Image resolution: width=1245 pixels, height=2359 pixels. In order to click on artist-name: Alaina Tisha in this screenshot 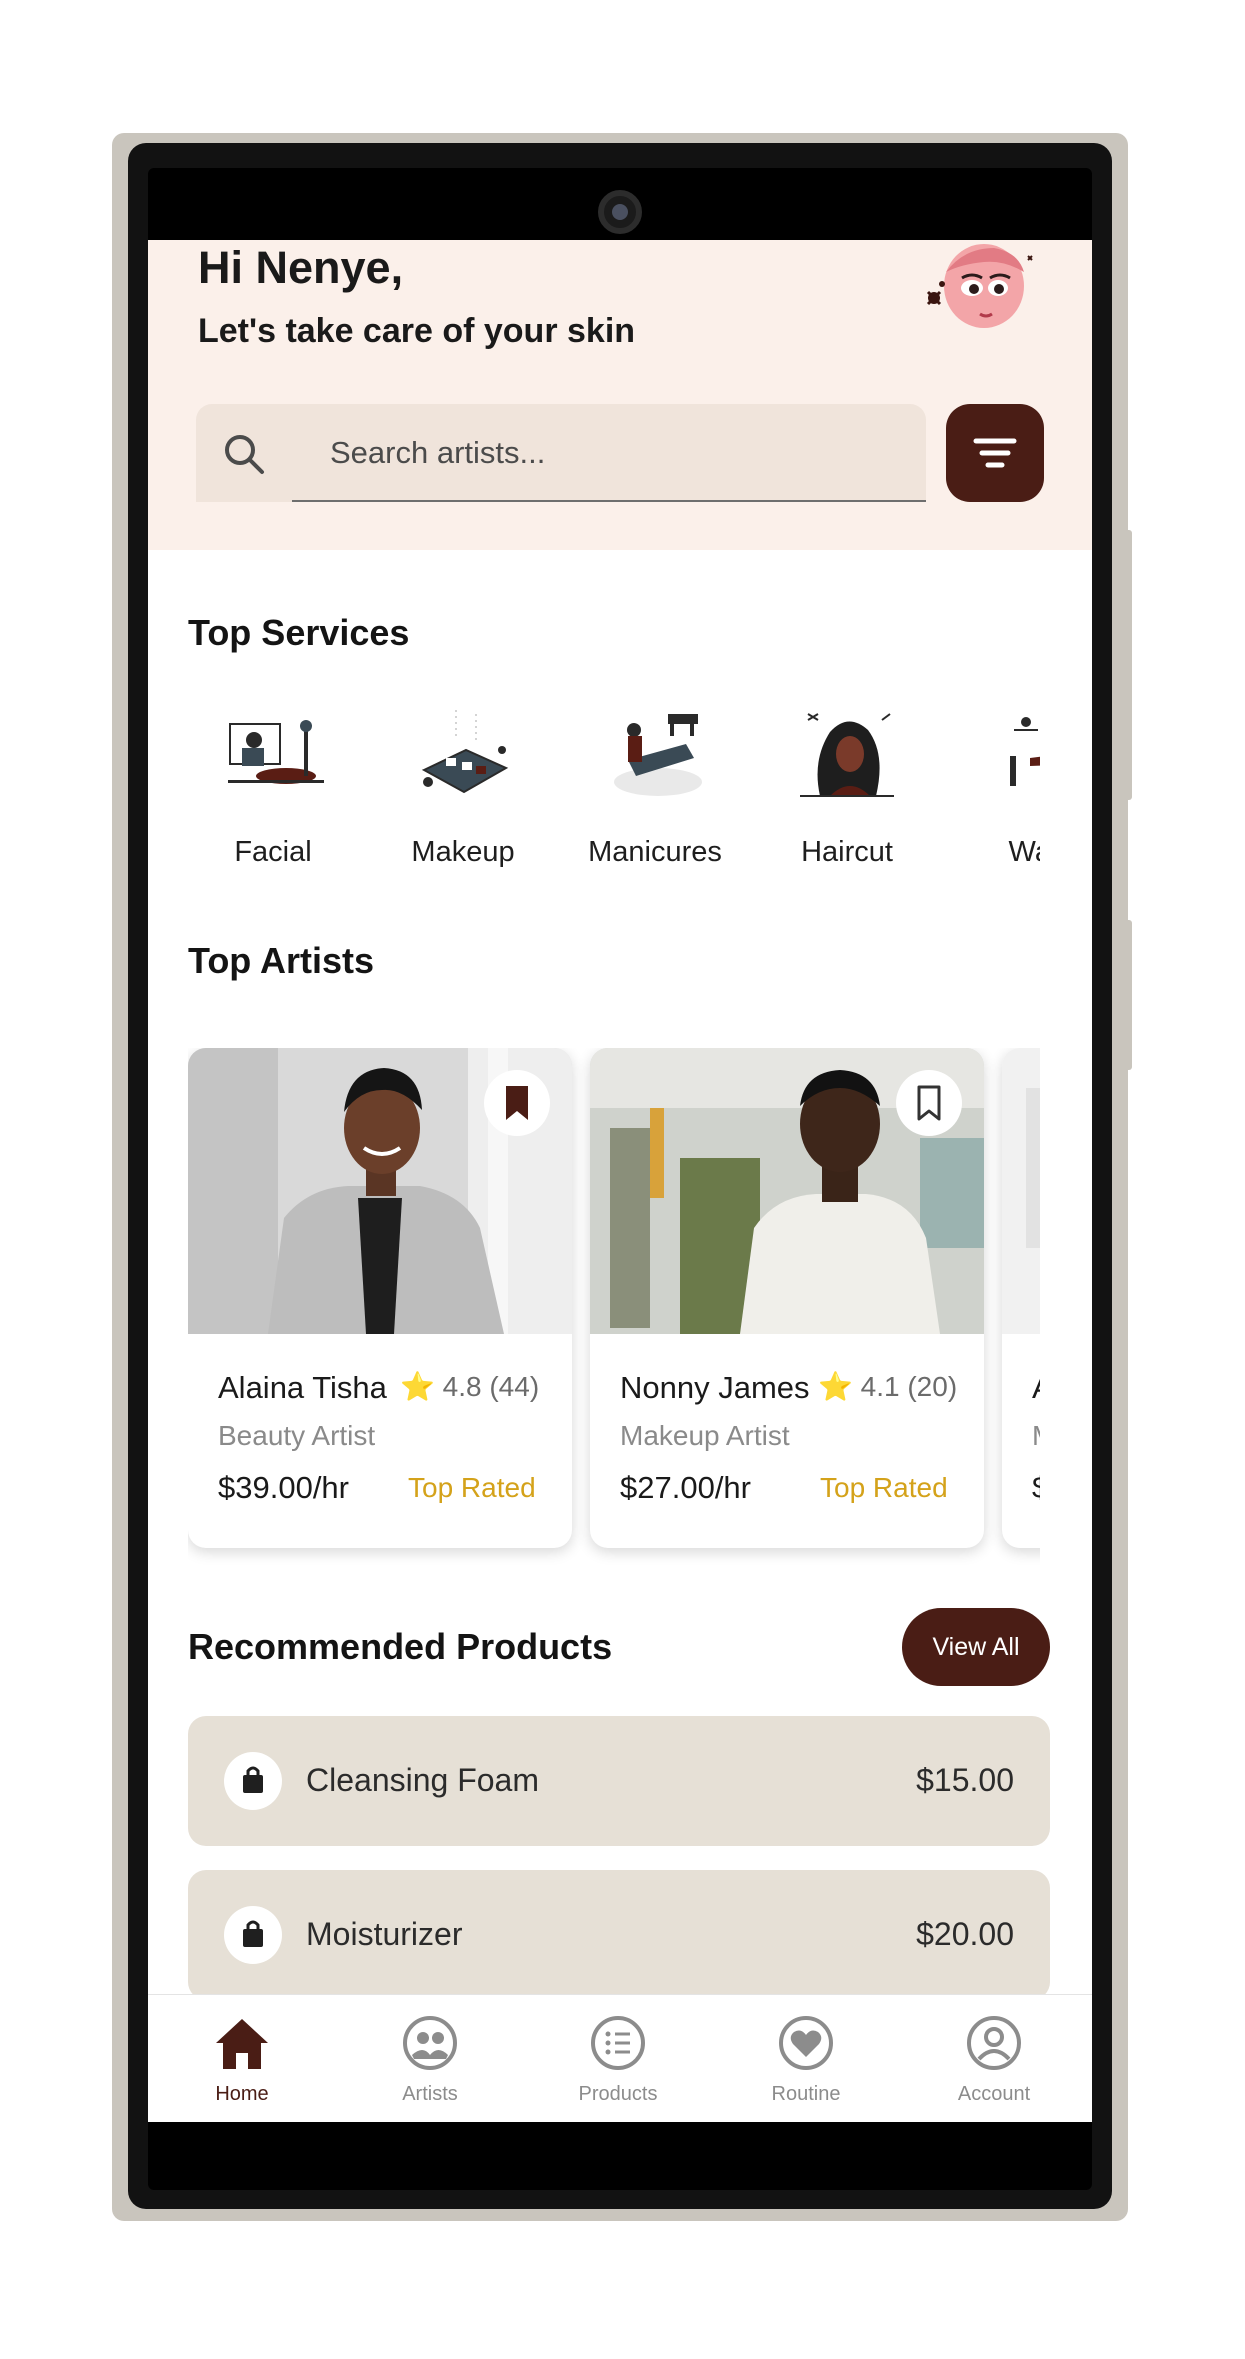, I will do `click(302, 1387)`.